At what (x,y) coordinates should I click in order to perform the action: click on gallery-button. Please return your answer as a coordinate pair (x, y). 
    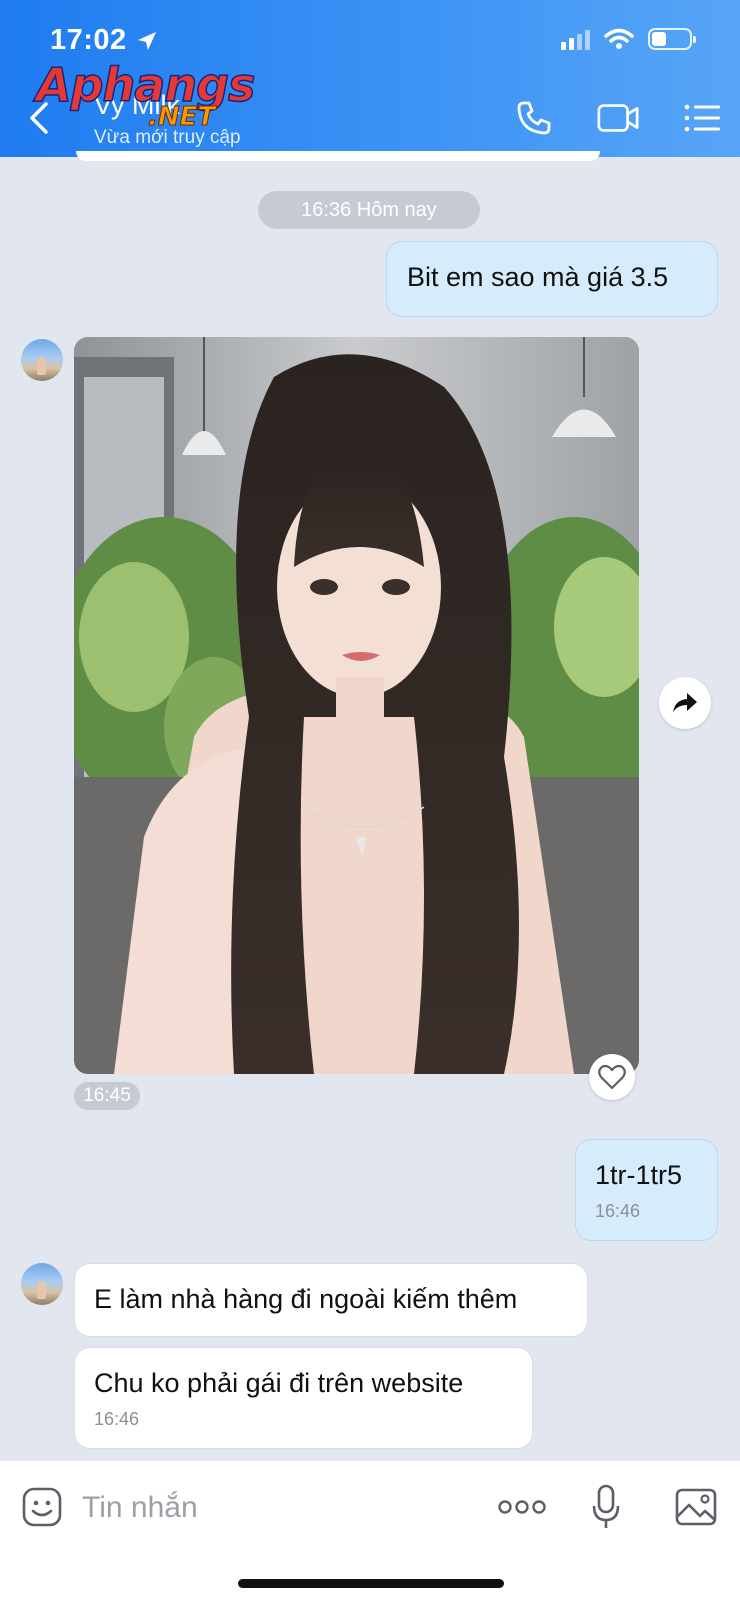
    Looking at the image, I should click on (696, 1507).